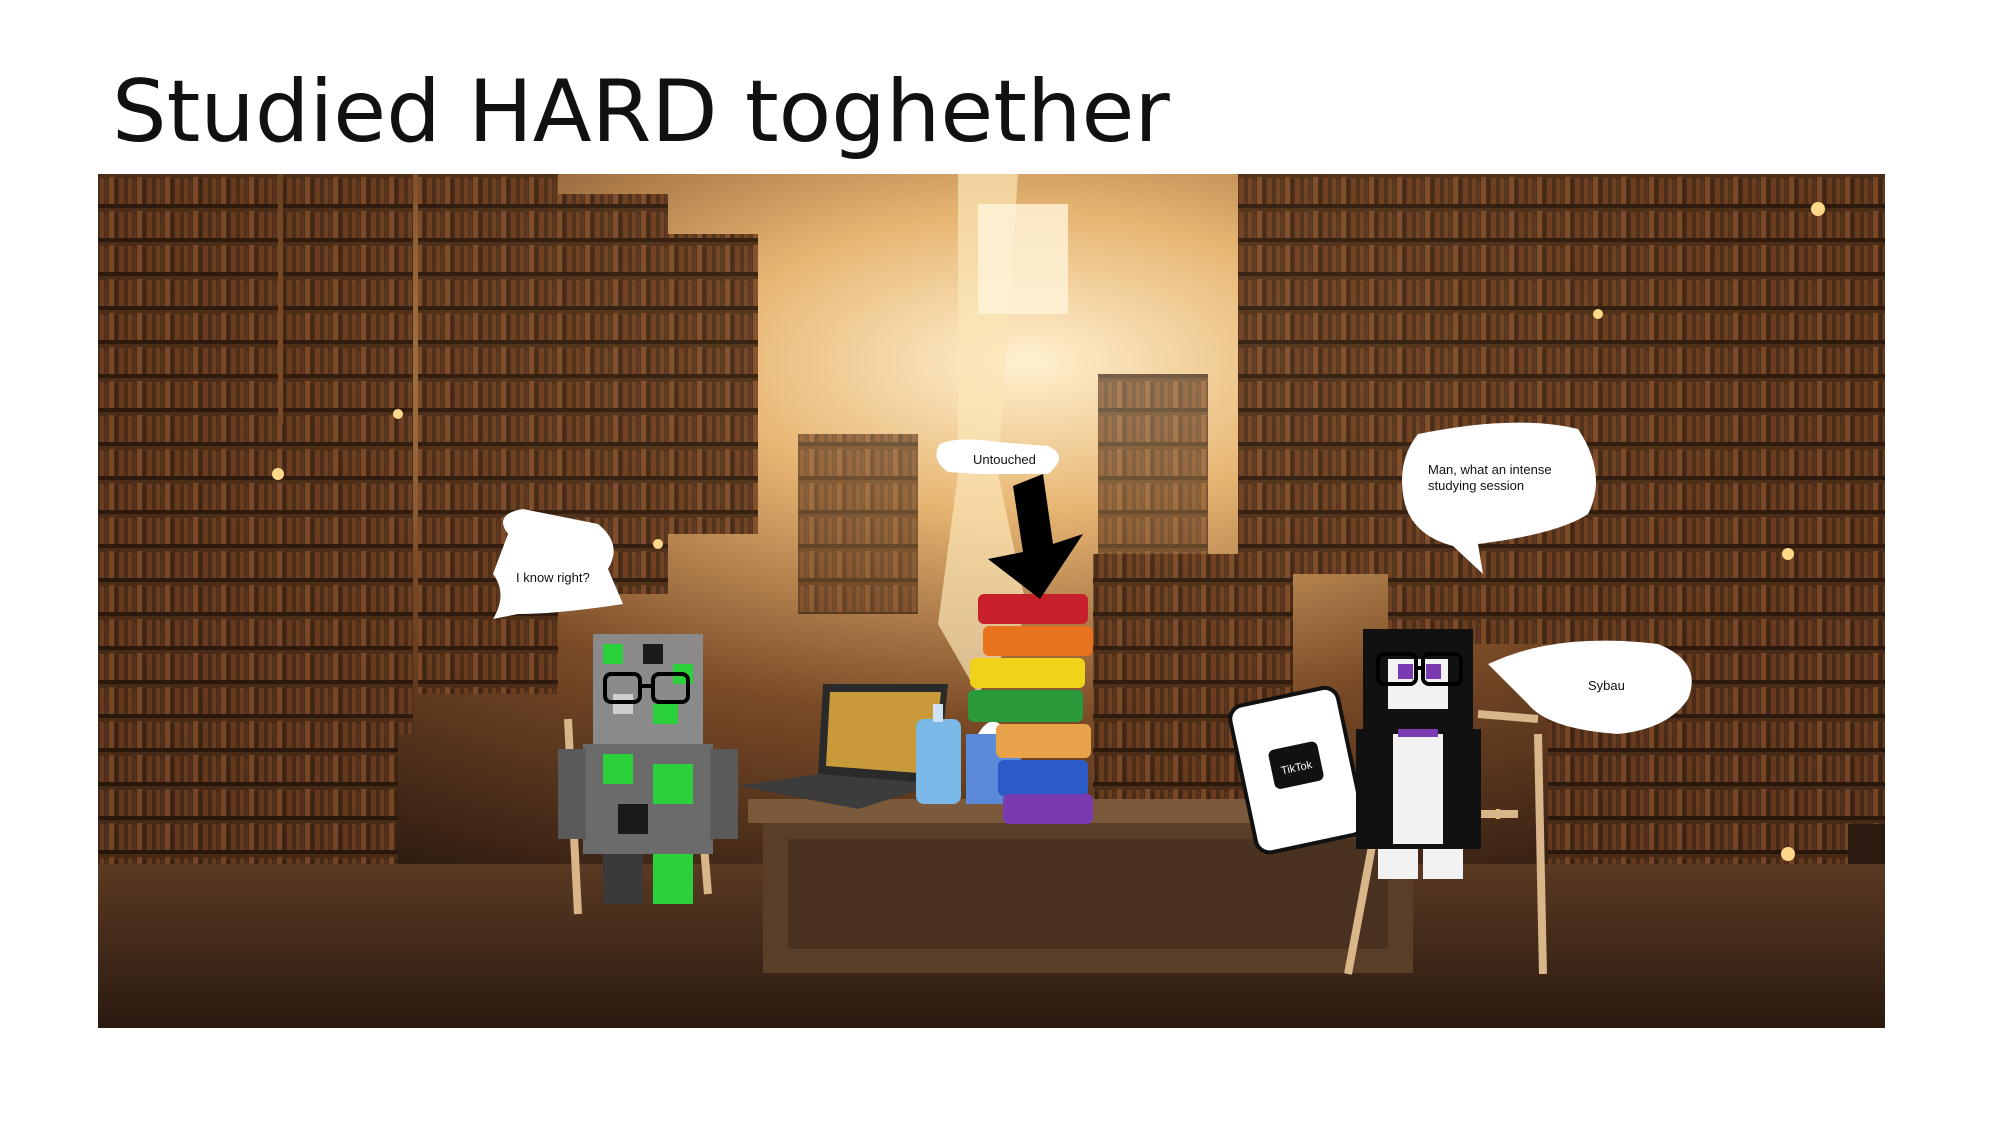  I want to click on slide-title: Studied HARD toghether, so click(641, 112).